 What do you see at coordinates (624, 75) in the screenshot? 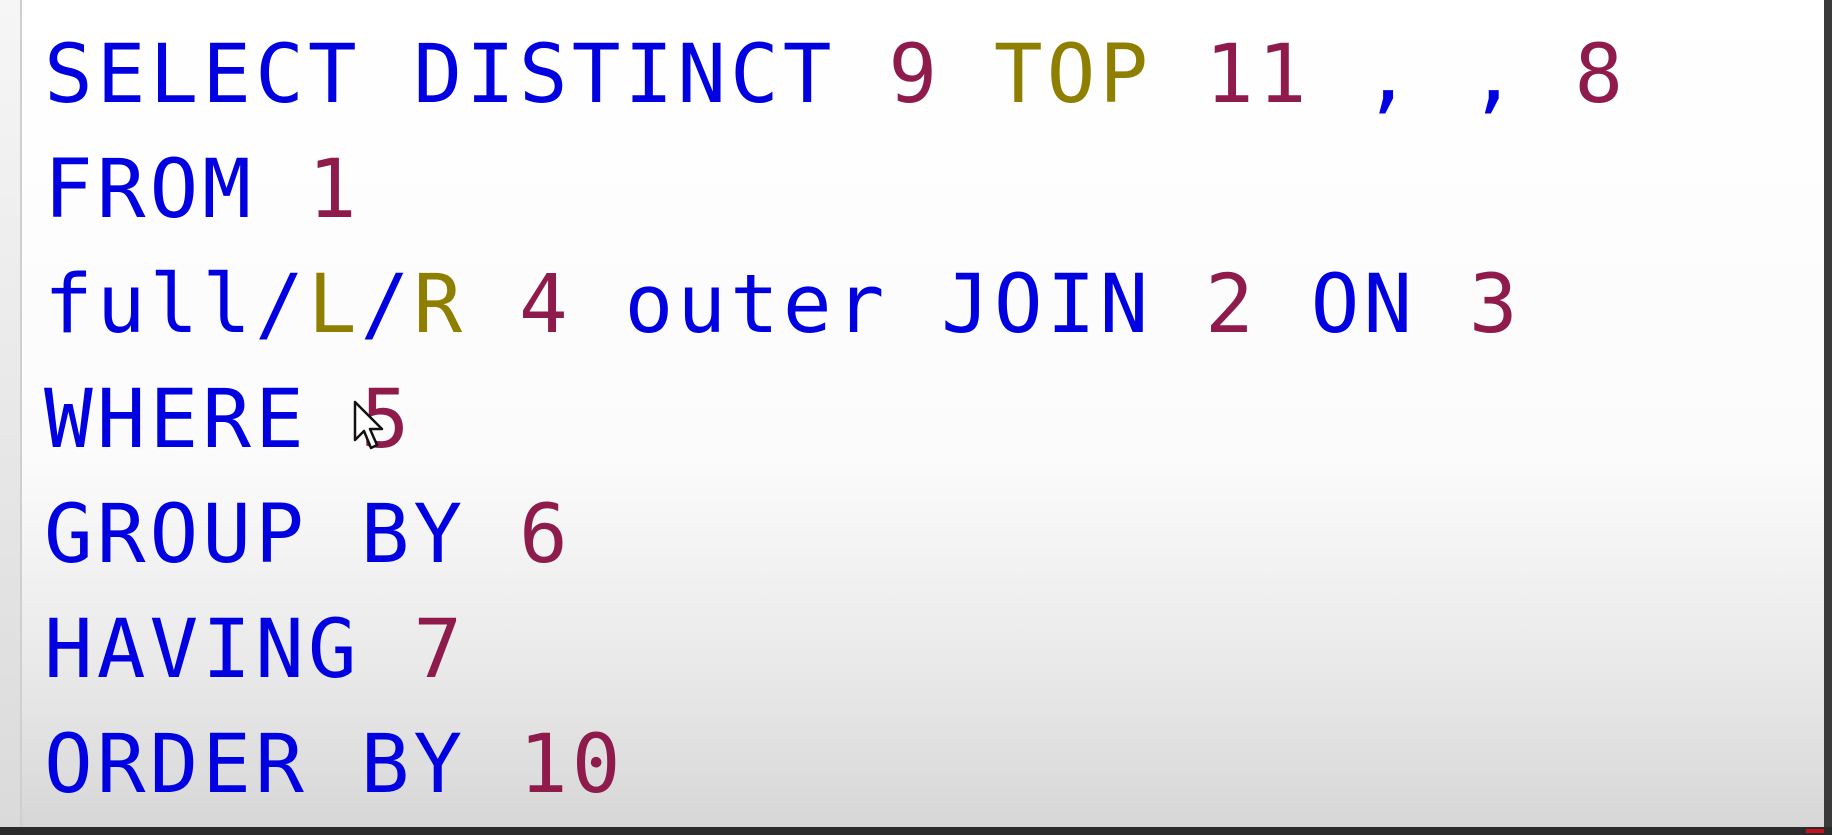
I see `code-token-keyword: DISTINCT` at bounding box center [624, 75].